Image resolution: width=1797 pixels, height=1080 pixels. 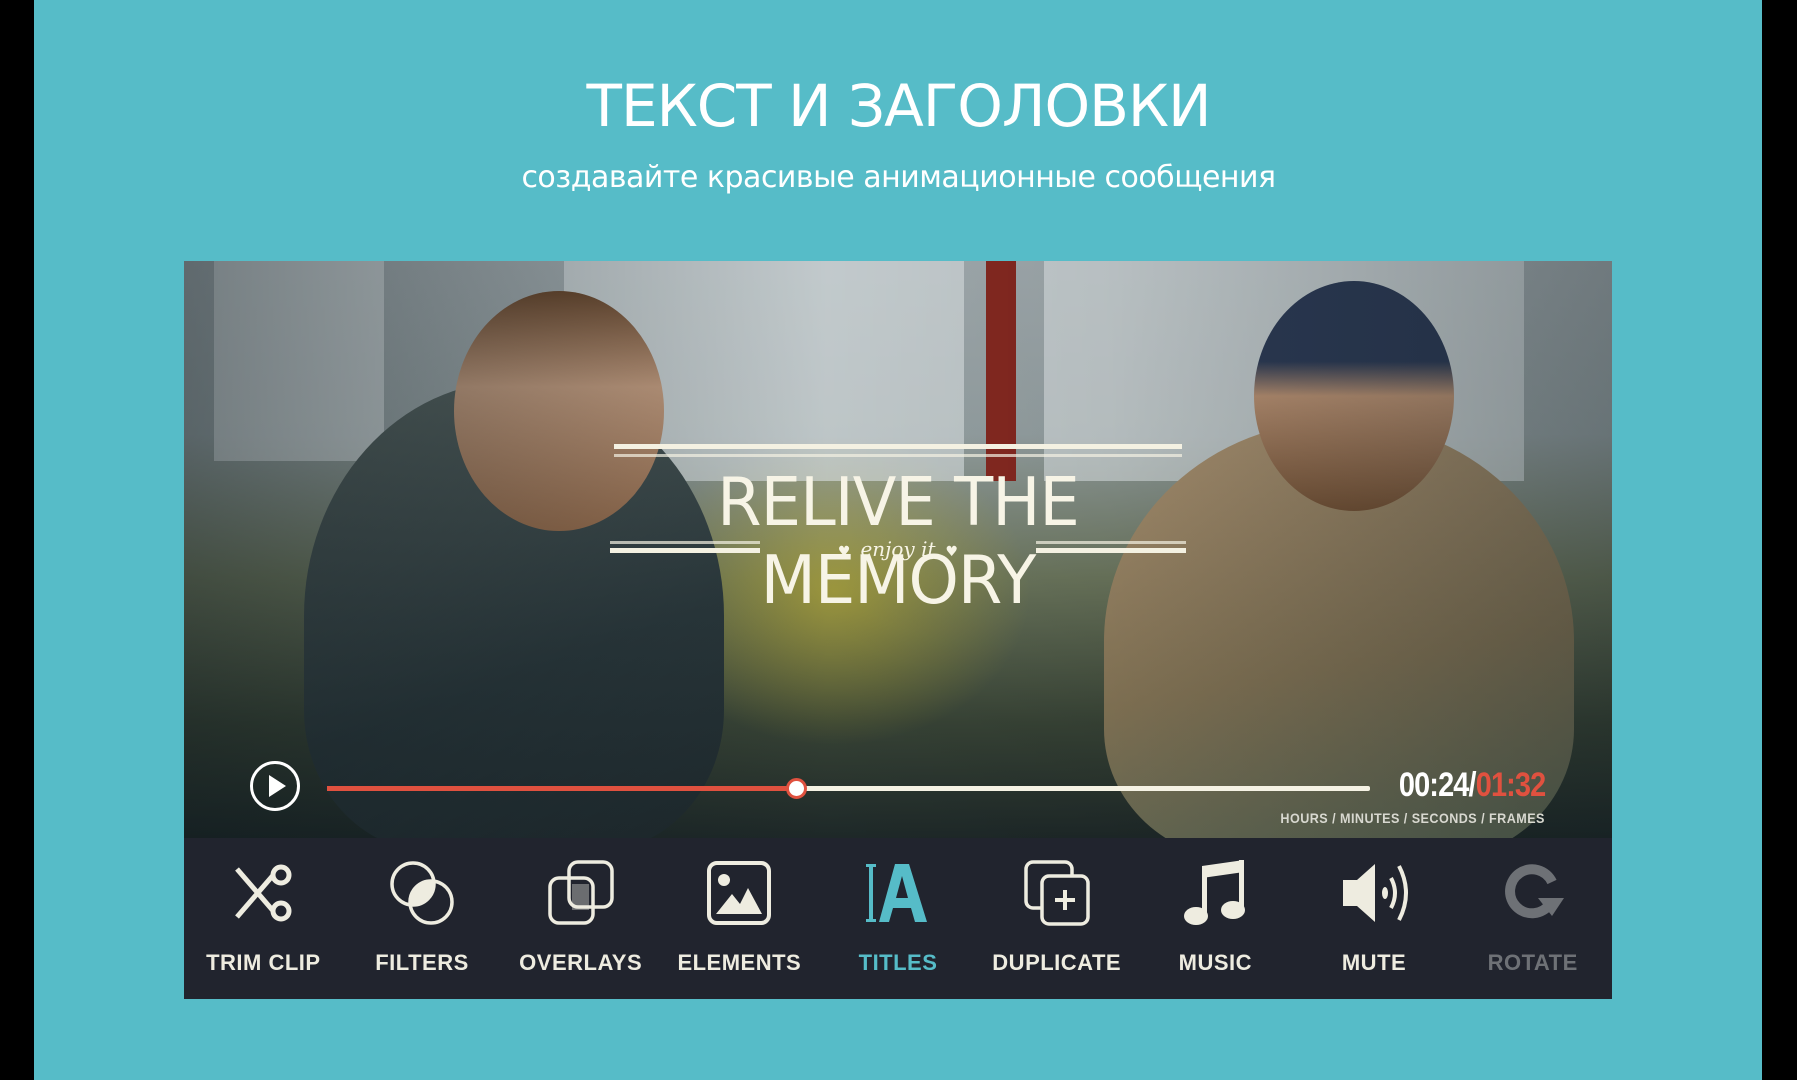 I want to click on title-rule-right, so click(x=1111, y=550).